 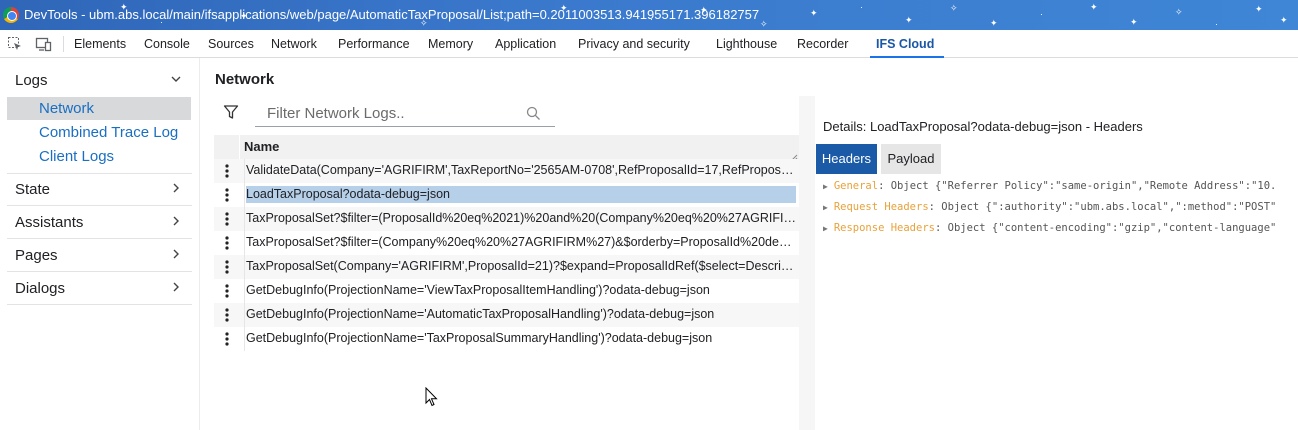 I want to click on chevron-down-icon, so click(x=176, y=79).